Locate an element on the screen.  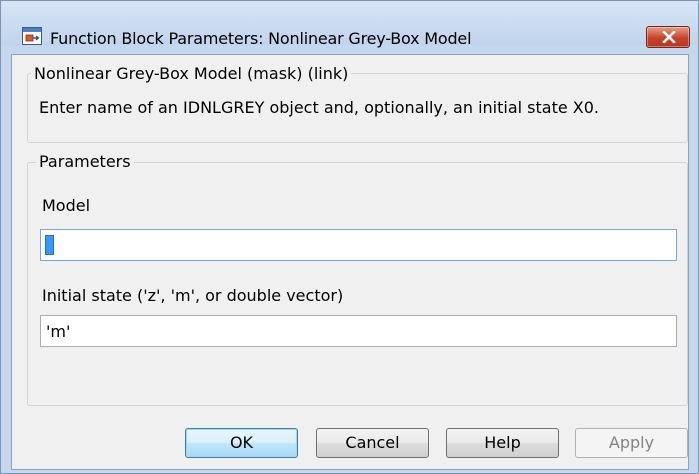
mask-group-legend: Nonlinear Grey-Box Model (mask) (link) is located at coordinates (191, 73).